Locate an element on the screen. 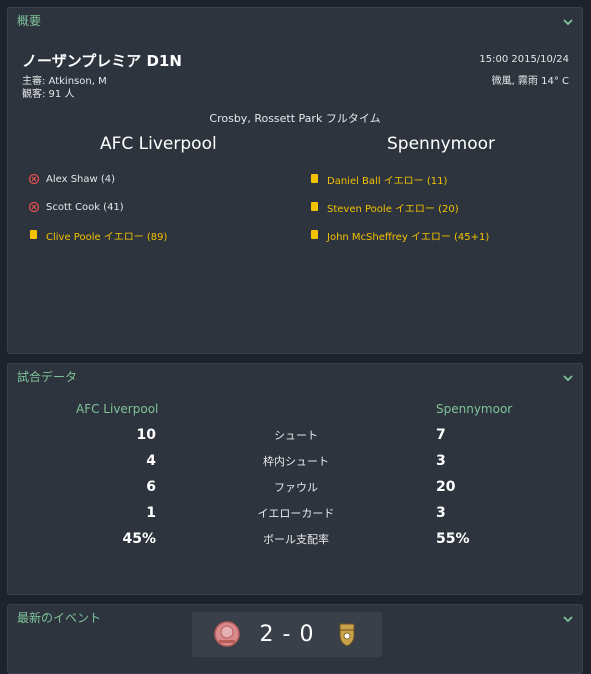  overview-panel-title: 概要 is located at coordinates (29, 21).